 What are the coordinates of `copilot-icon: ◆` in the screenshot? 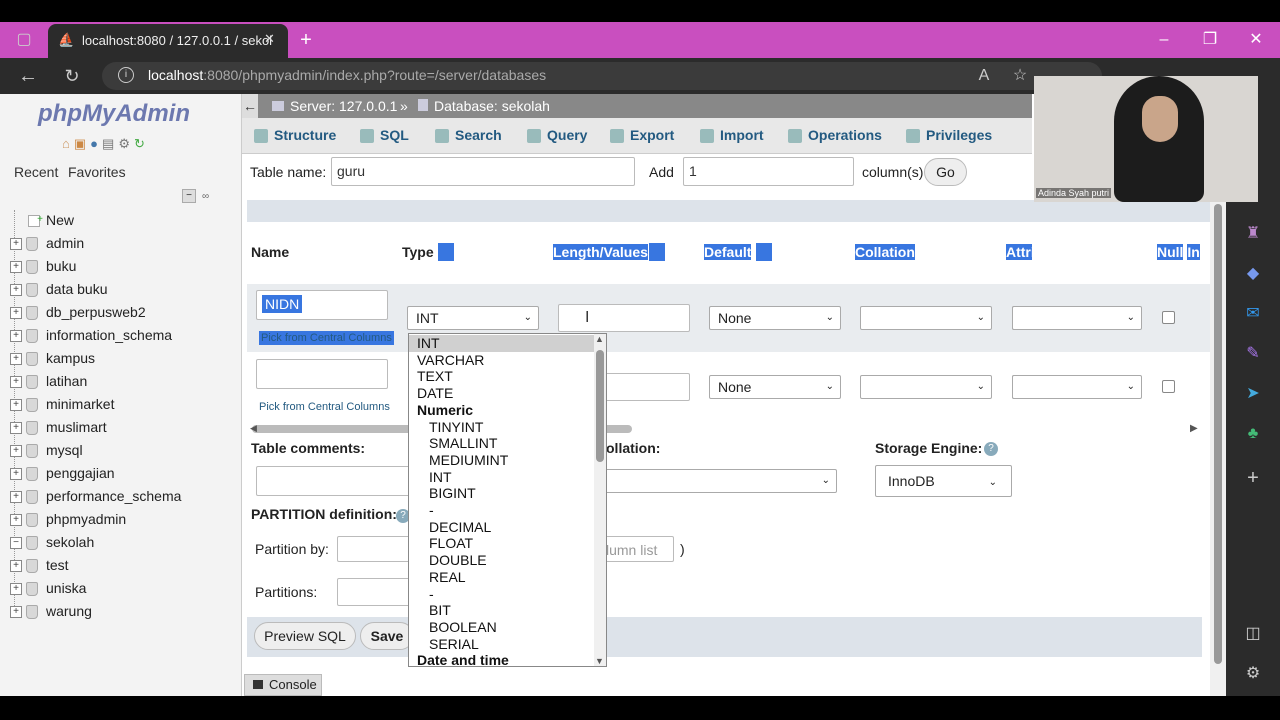 It's located at (1253, 274).